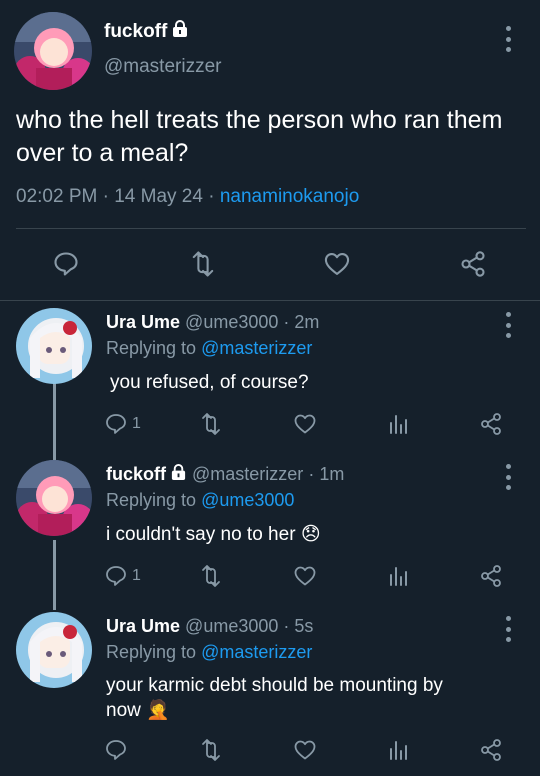  I want to click on main-meta: 02:02 PM · 14 May 24 · nanaminokanojo, so click(187, 197).